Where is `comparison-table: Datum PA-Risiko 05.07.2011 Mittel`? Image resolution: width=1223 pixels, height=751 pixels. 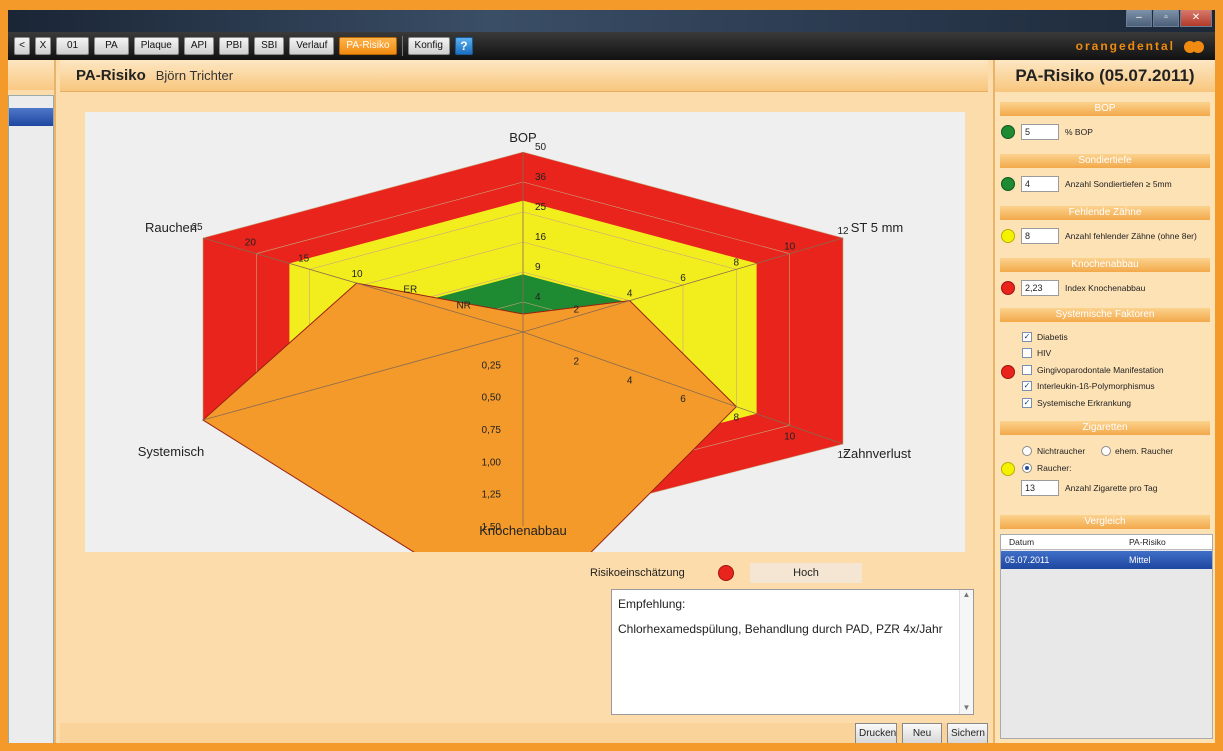
comparison-table: Datum PA-Risiko 05.07.2011 Mittel is located at coordinates (1106, 636).